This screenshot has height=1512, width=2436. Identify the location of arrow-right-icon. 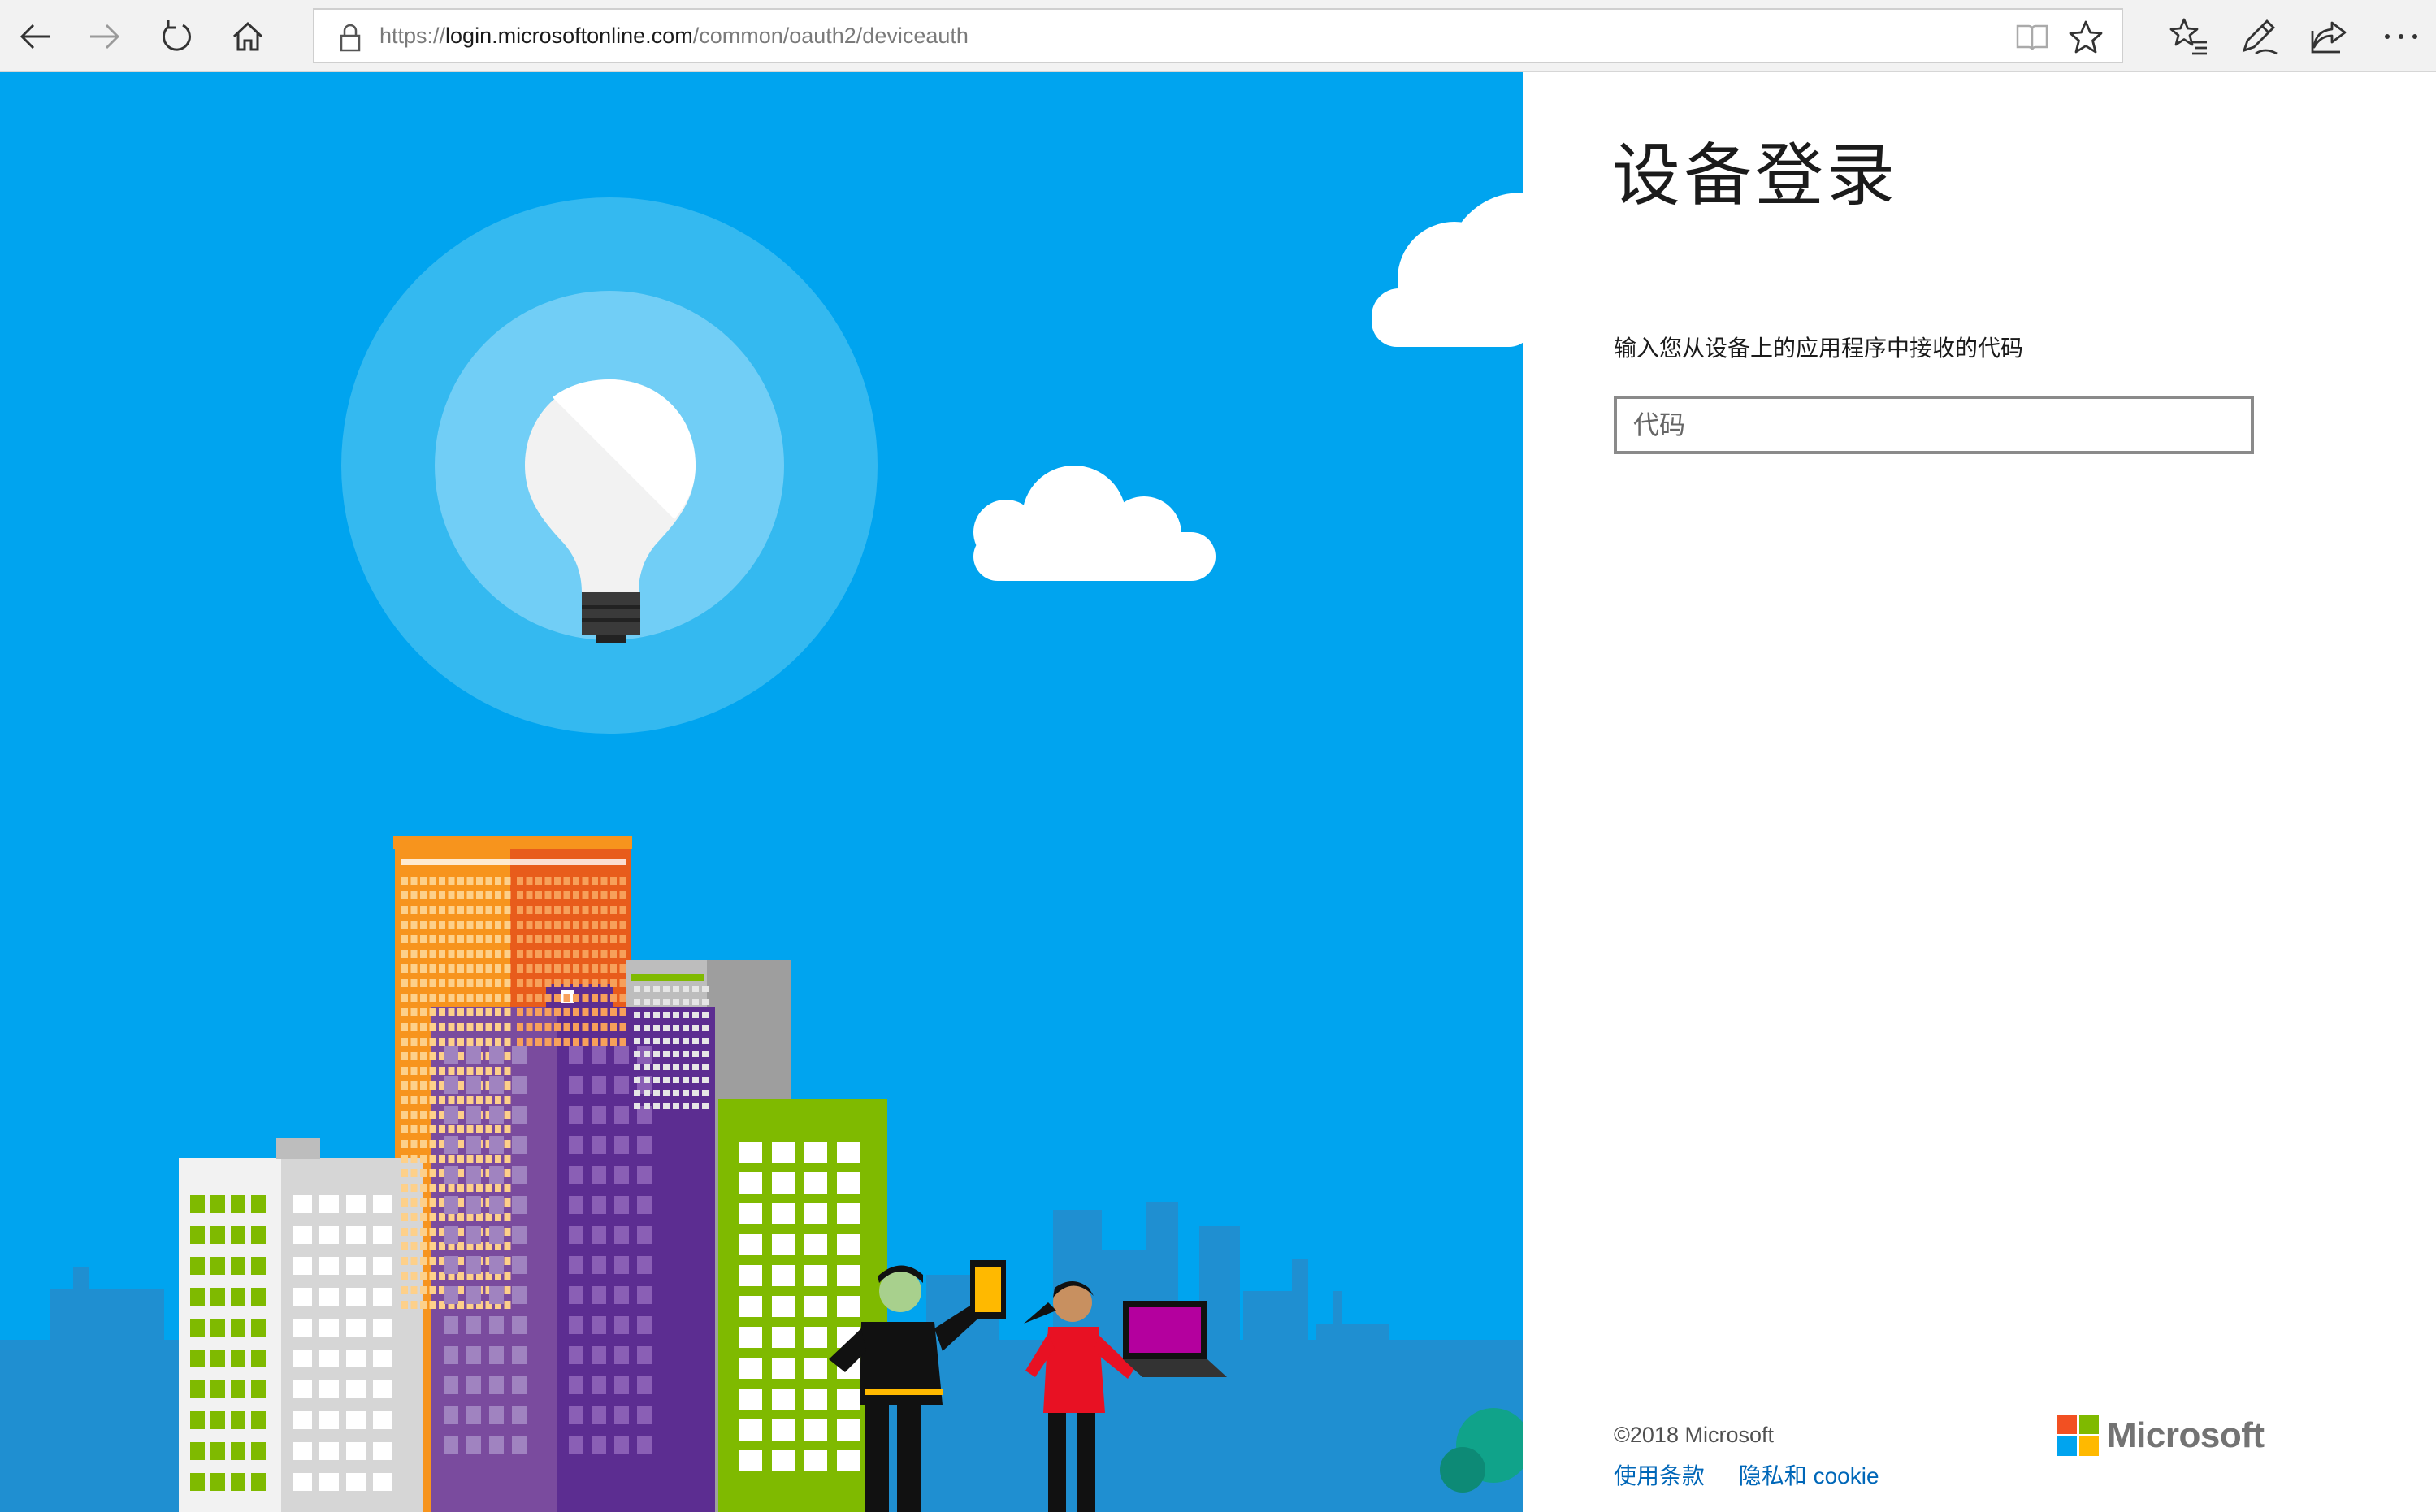
(105, 37).